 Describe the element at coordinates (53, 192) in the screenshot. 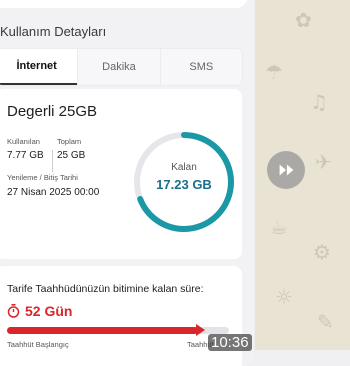

I see `renewal-value: 27 Nisan 2025 00:00` at that location.